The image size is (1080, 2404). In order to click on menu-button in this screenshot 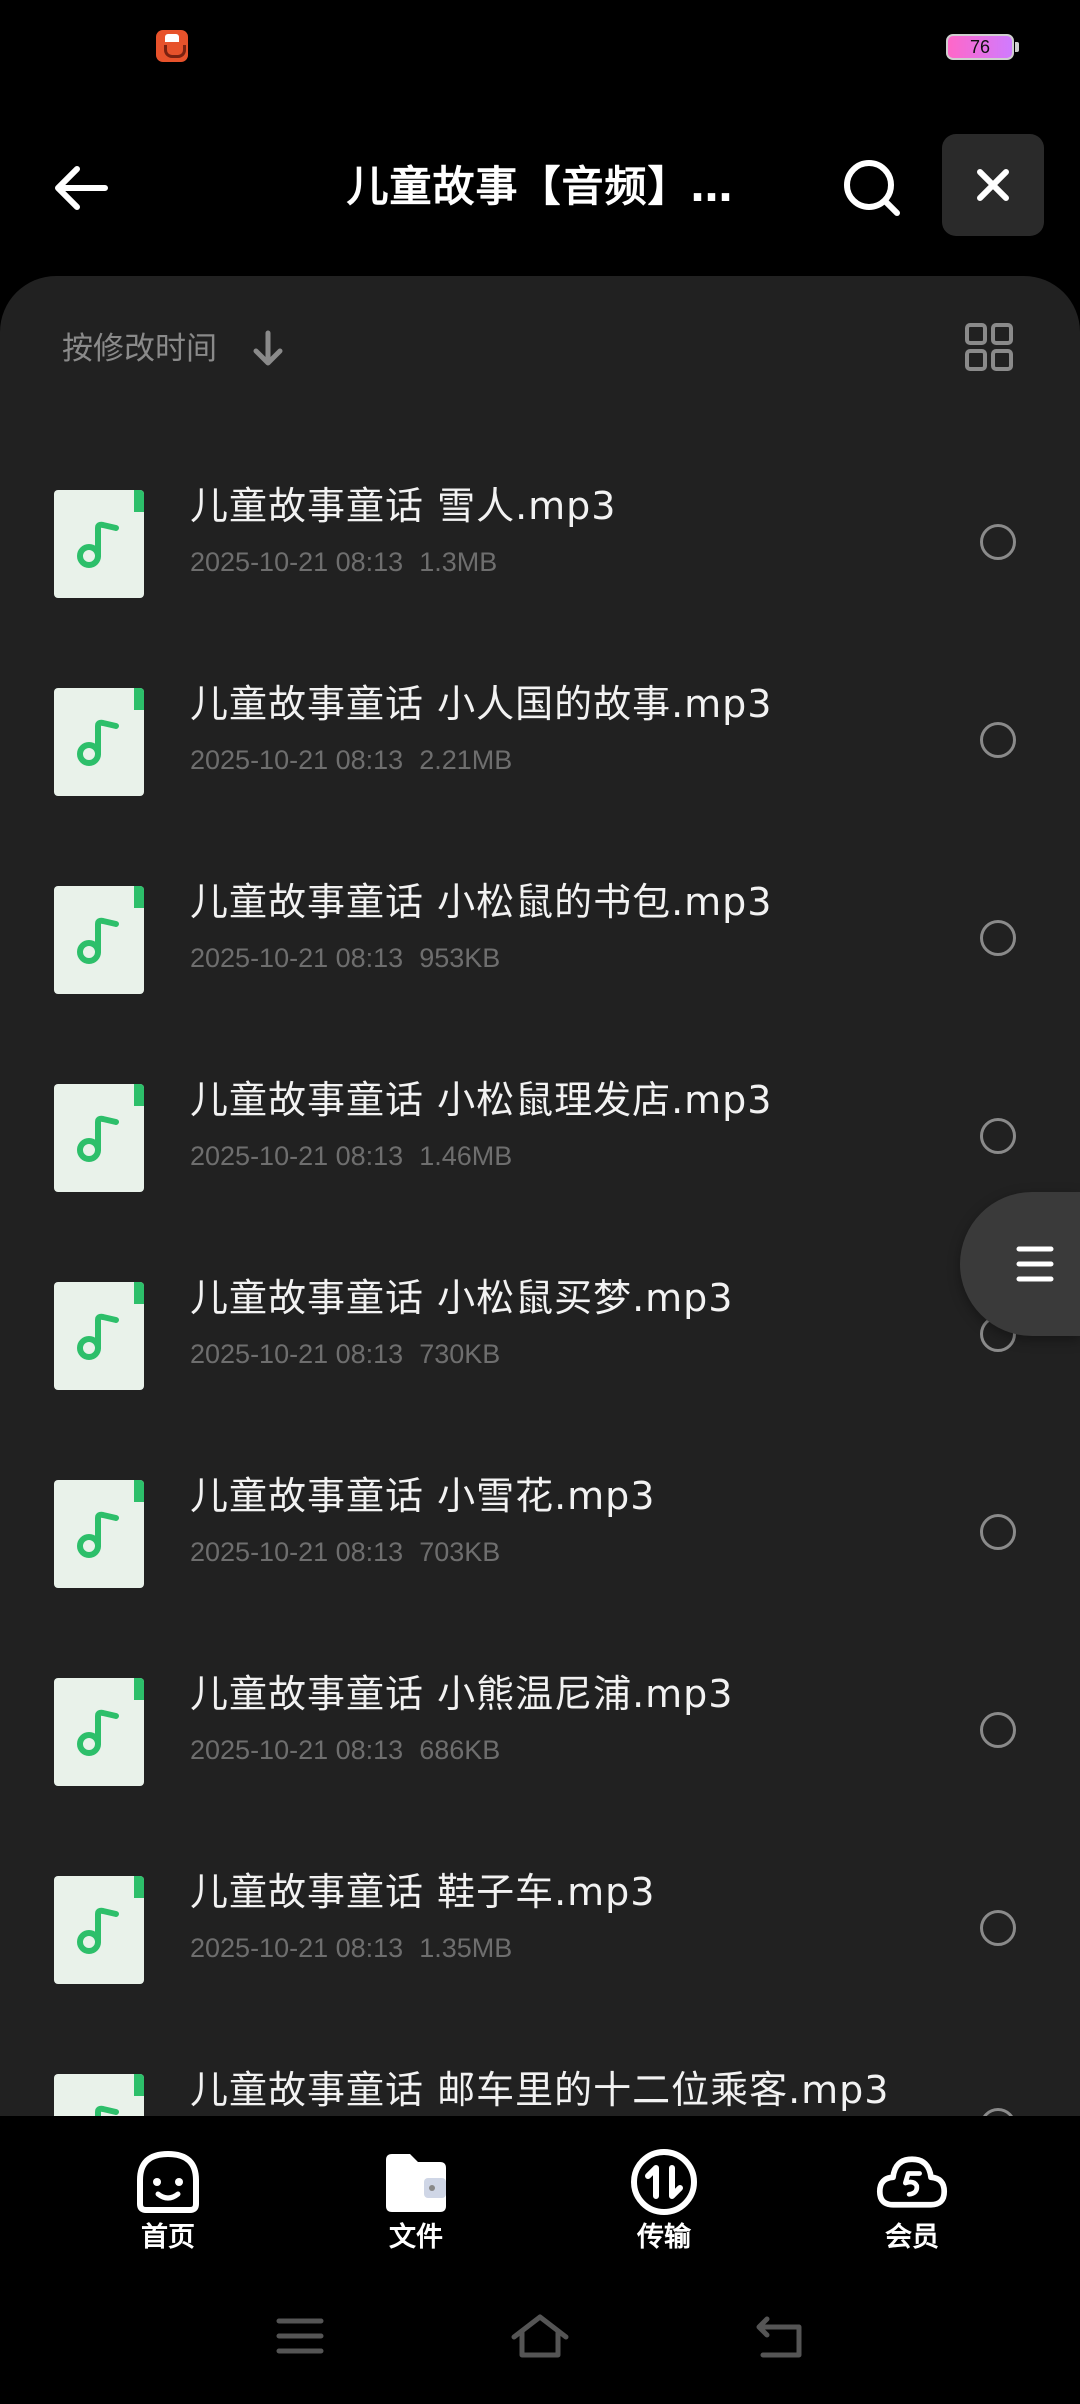, I will do `click(300, 2336)`.